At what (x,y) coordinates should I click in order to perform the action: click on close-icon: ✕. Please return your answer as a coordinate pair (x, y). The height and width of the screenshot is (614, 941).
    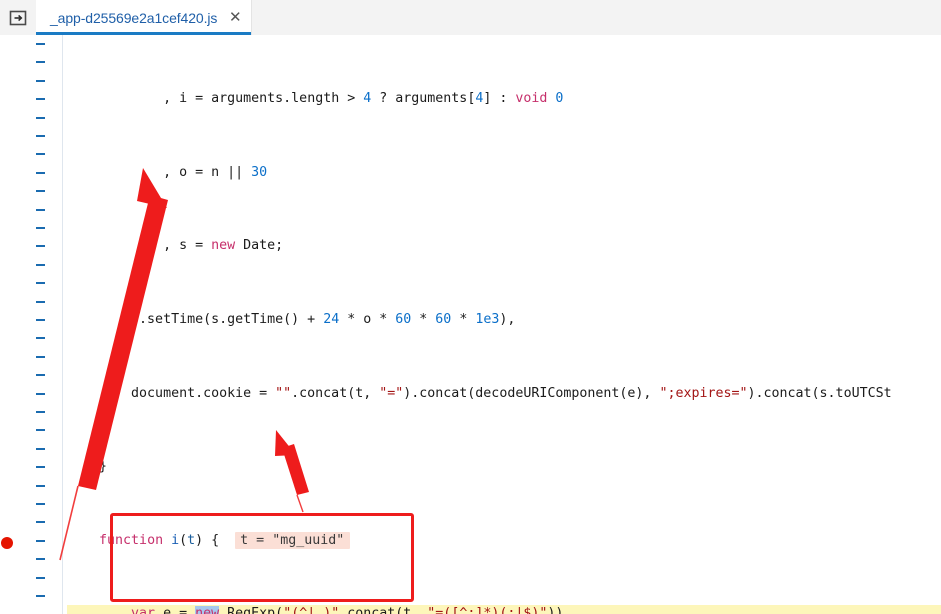
    Looking at the image, I should click on (235, 18).